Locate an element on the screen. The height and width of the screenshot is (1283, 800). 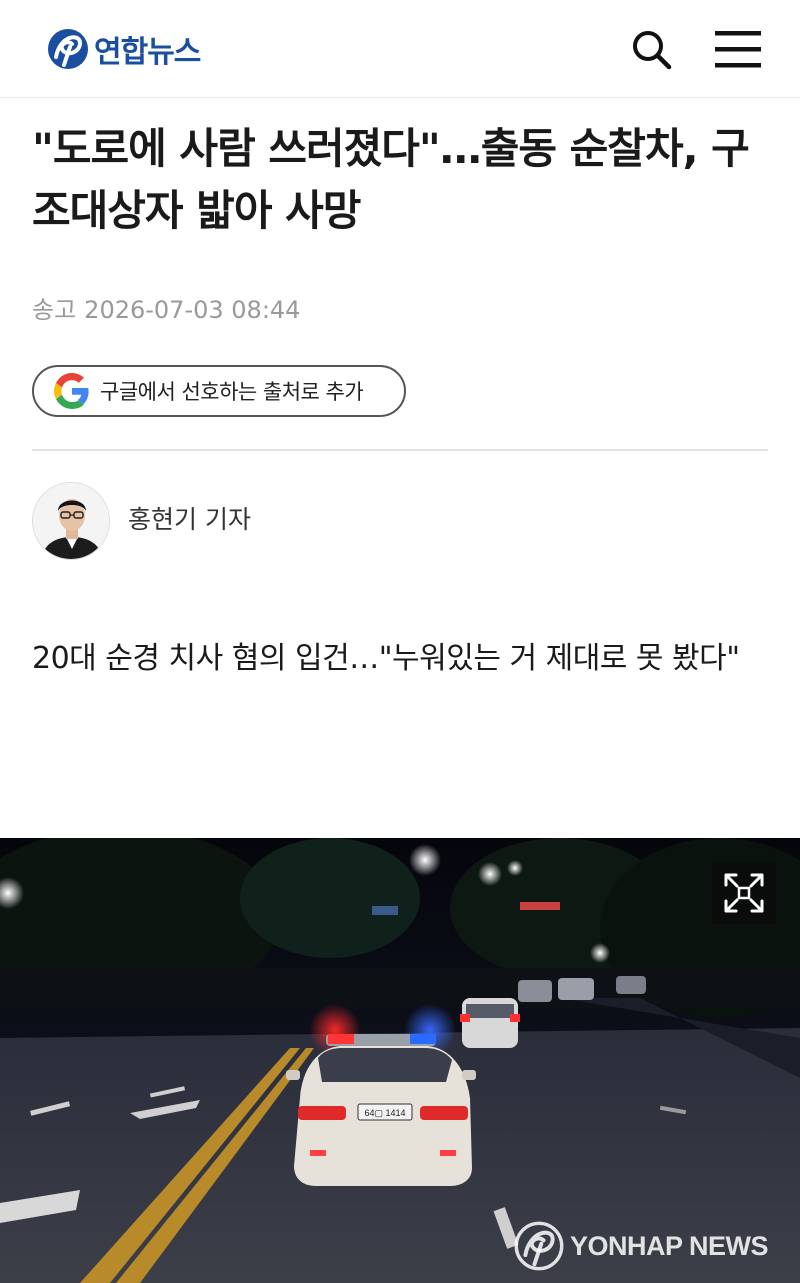
google-g-icon is located at coordinates (71, 391).